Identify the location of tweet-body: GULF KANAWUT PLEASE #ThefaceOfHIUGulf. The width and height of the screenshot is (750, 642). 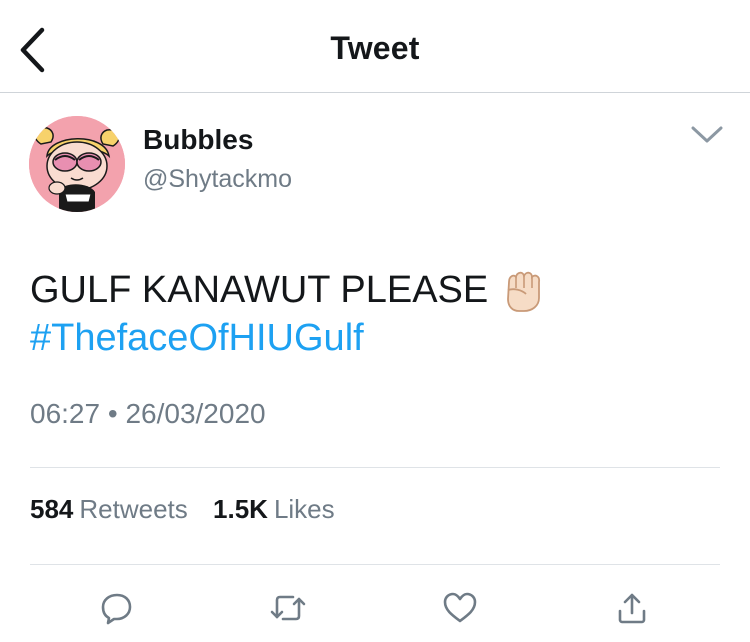
(375, 314).